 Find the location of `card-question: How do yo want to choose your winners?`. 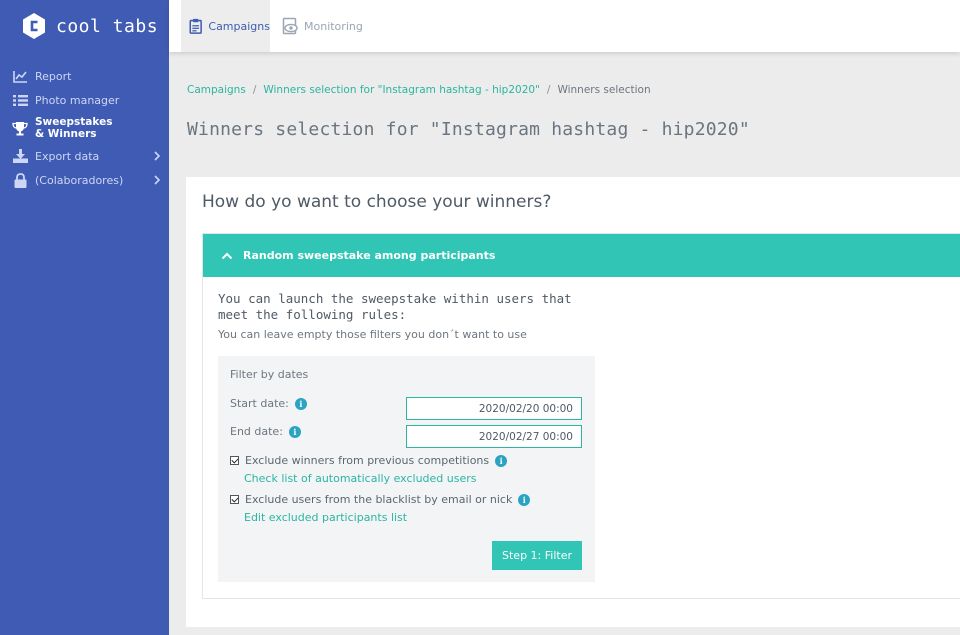

card-question: How do yo want to choose your winners? is located at coordinates (377, 202).